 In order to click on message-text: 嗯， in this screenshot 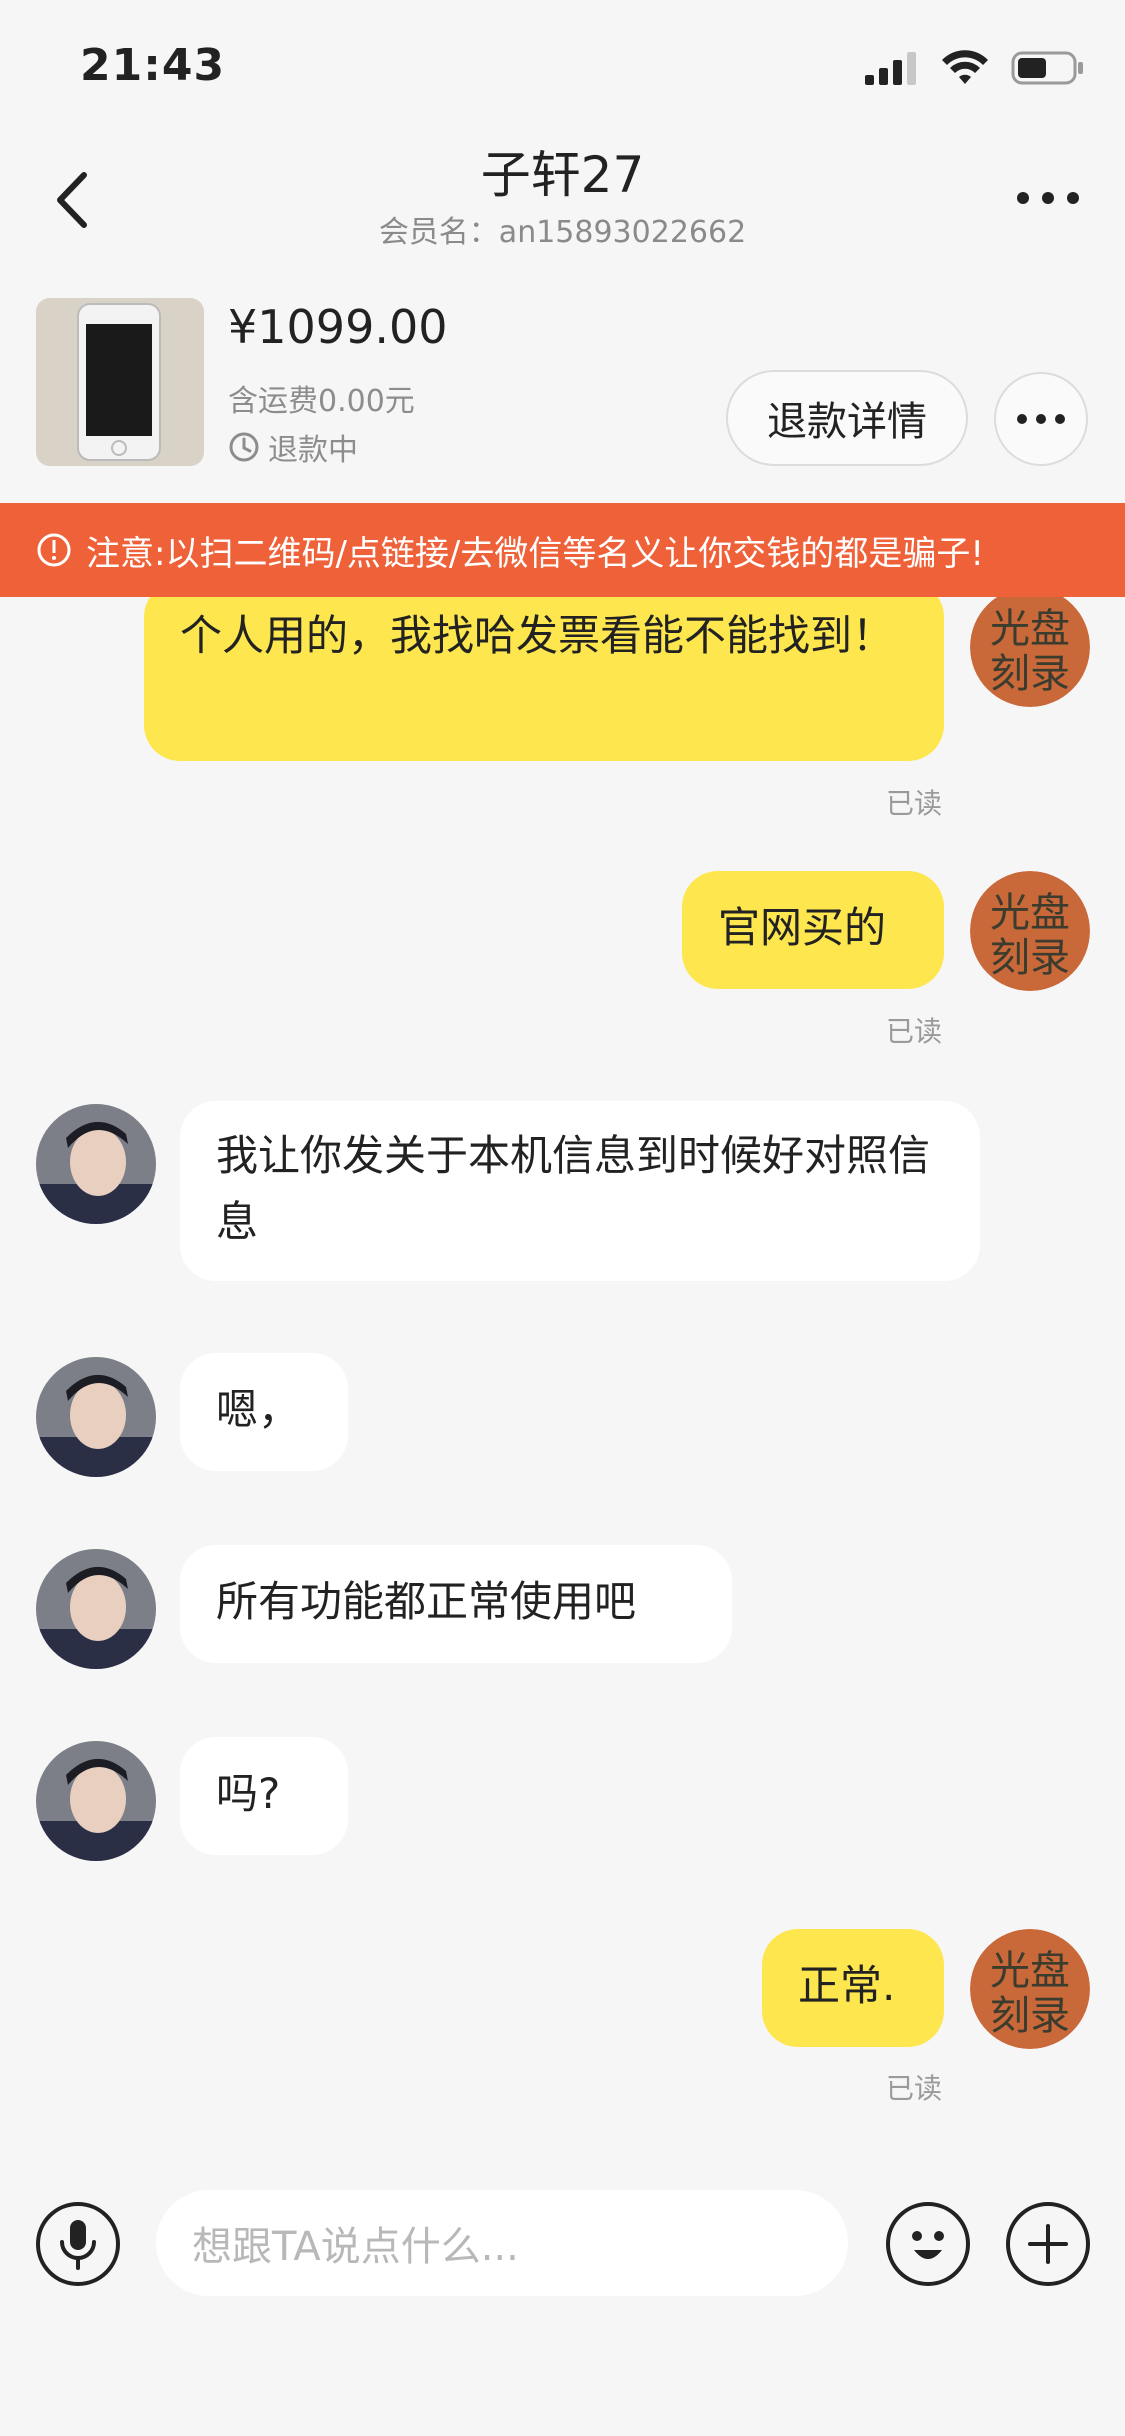, I will do `click(258, 1409)`.